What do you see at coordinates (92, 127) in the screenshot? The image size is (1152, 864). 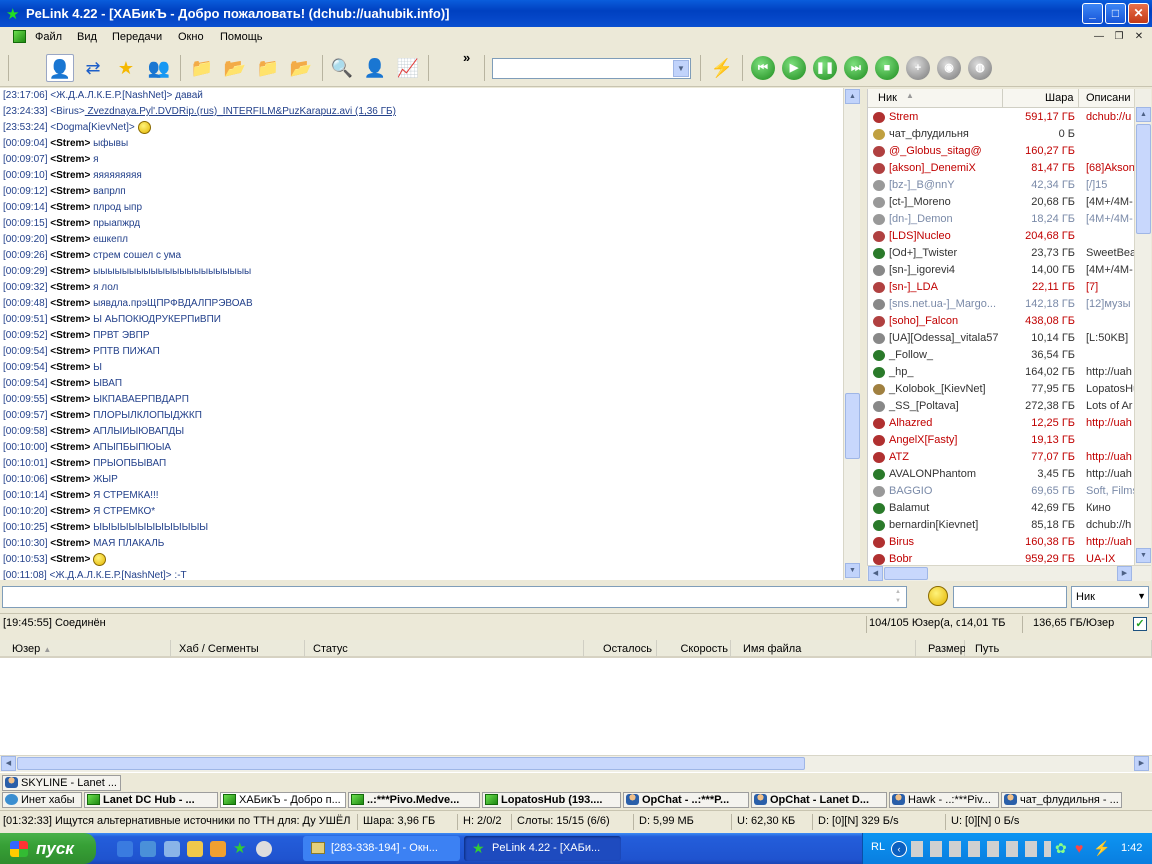 I see `chat-nick: <Dogma[KievNet]>` at bounding box center [92, 127].